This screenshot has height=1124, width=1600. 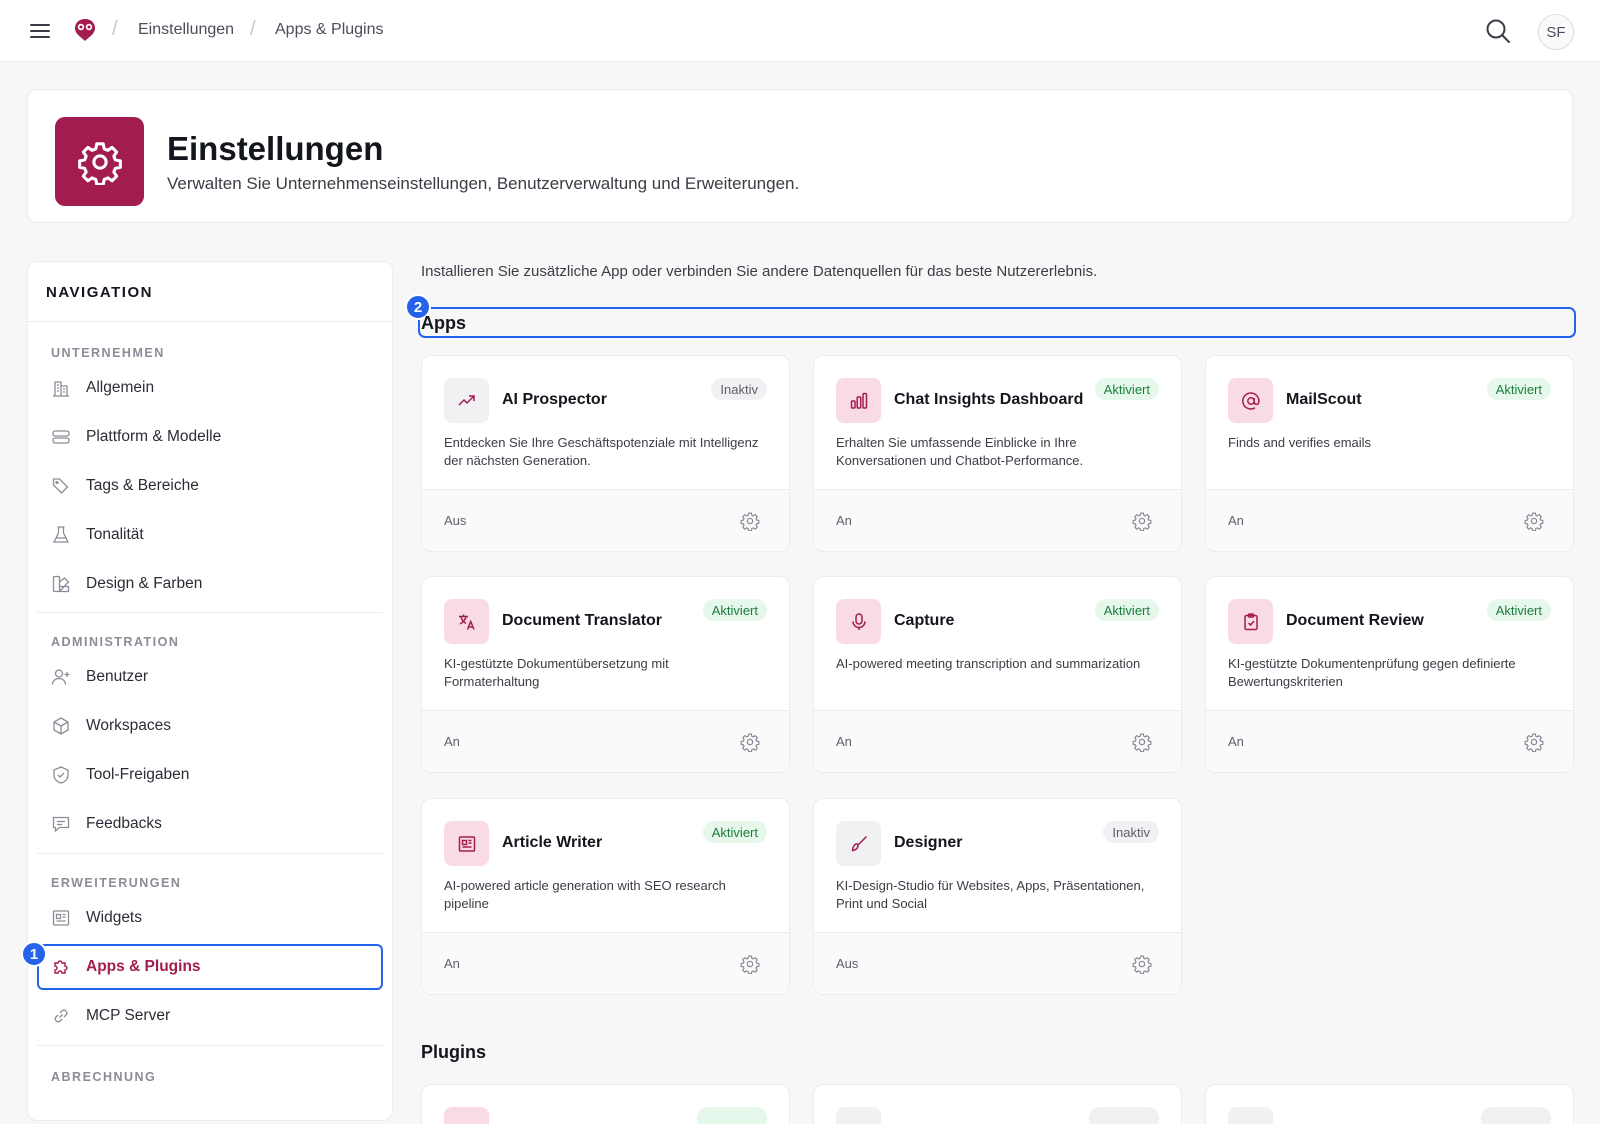 What do you see at coordinates (210, 584) in the screenshot?
I see `sidebar-item-design-farben: Design & Farben` at bounding box center [210, 584].